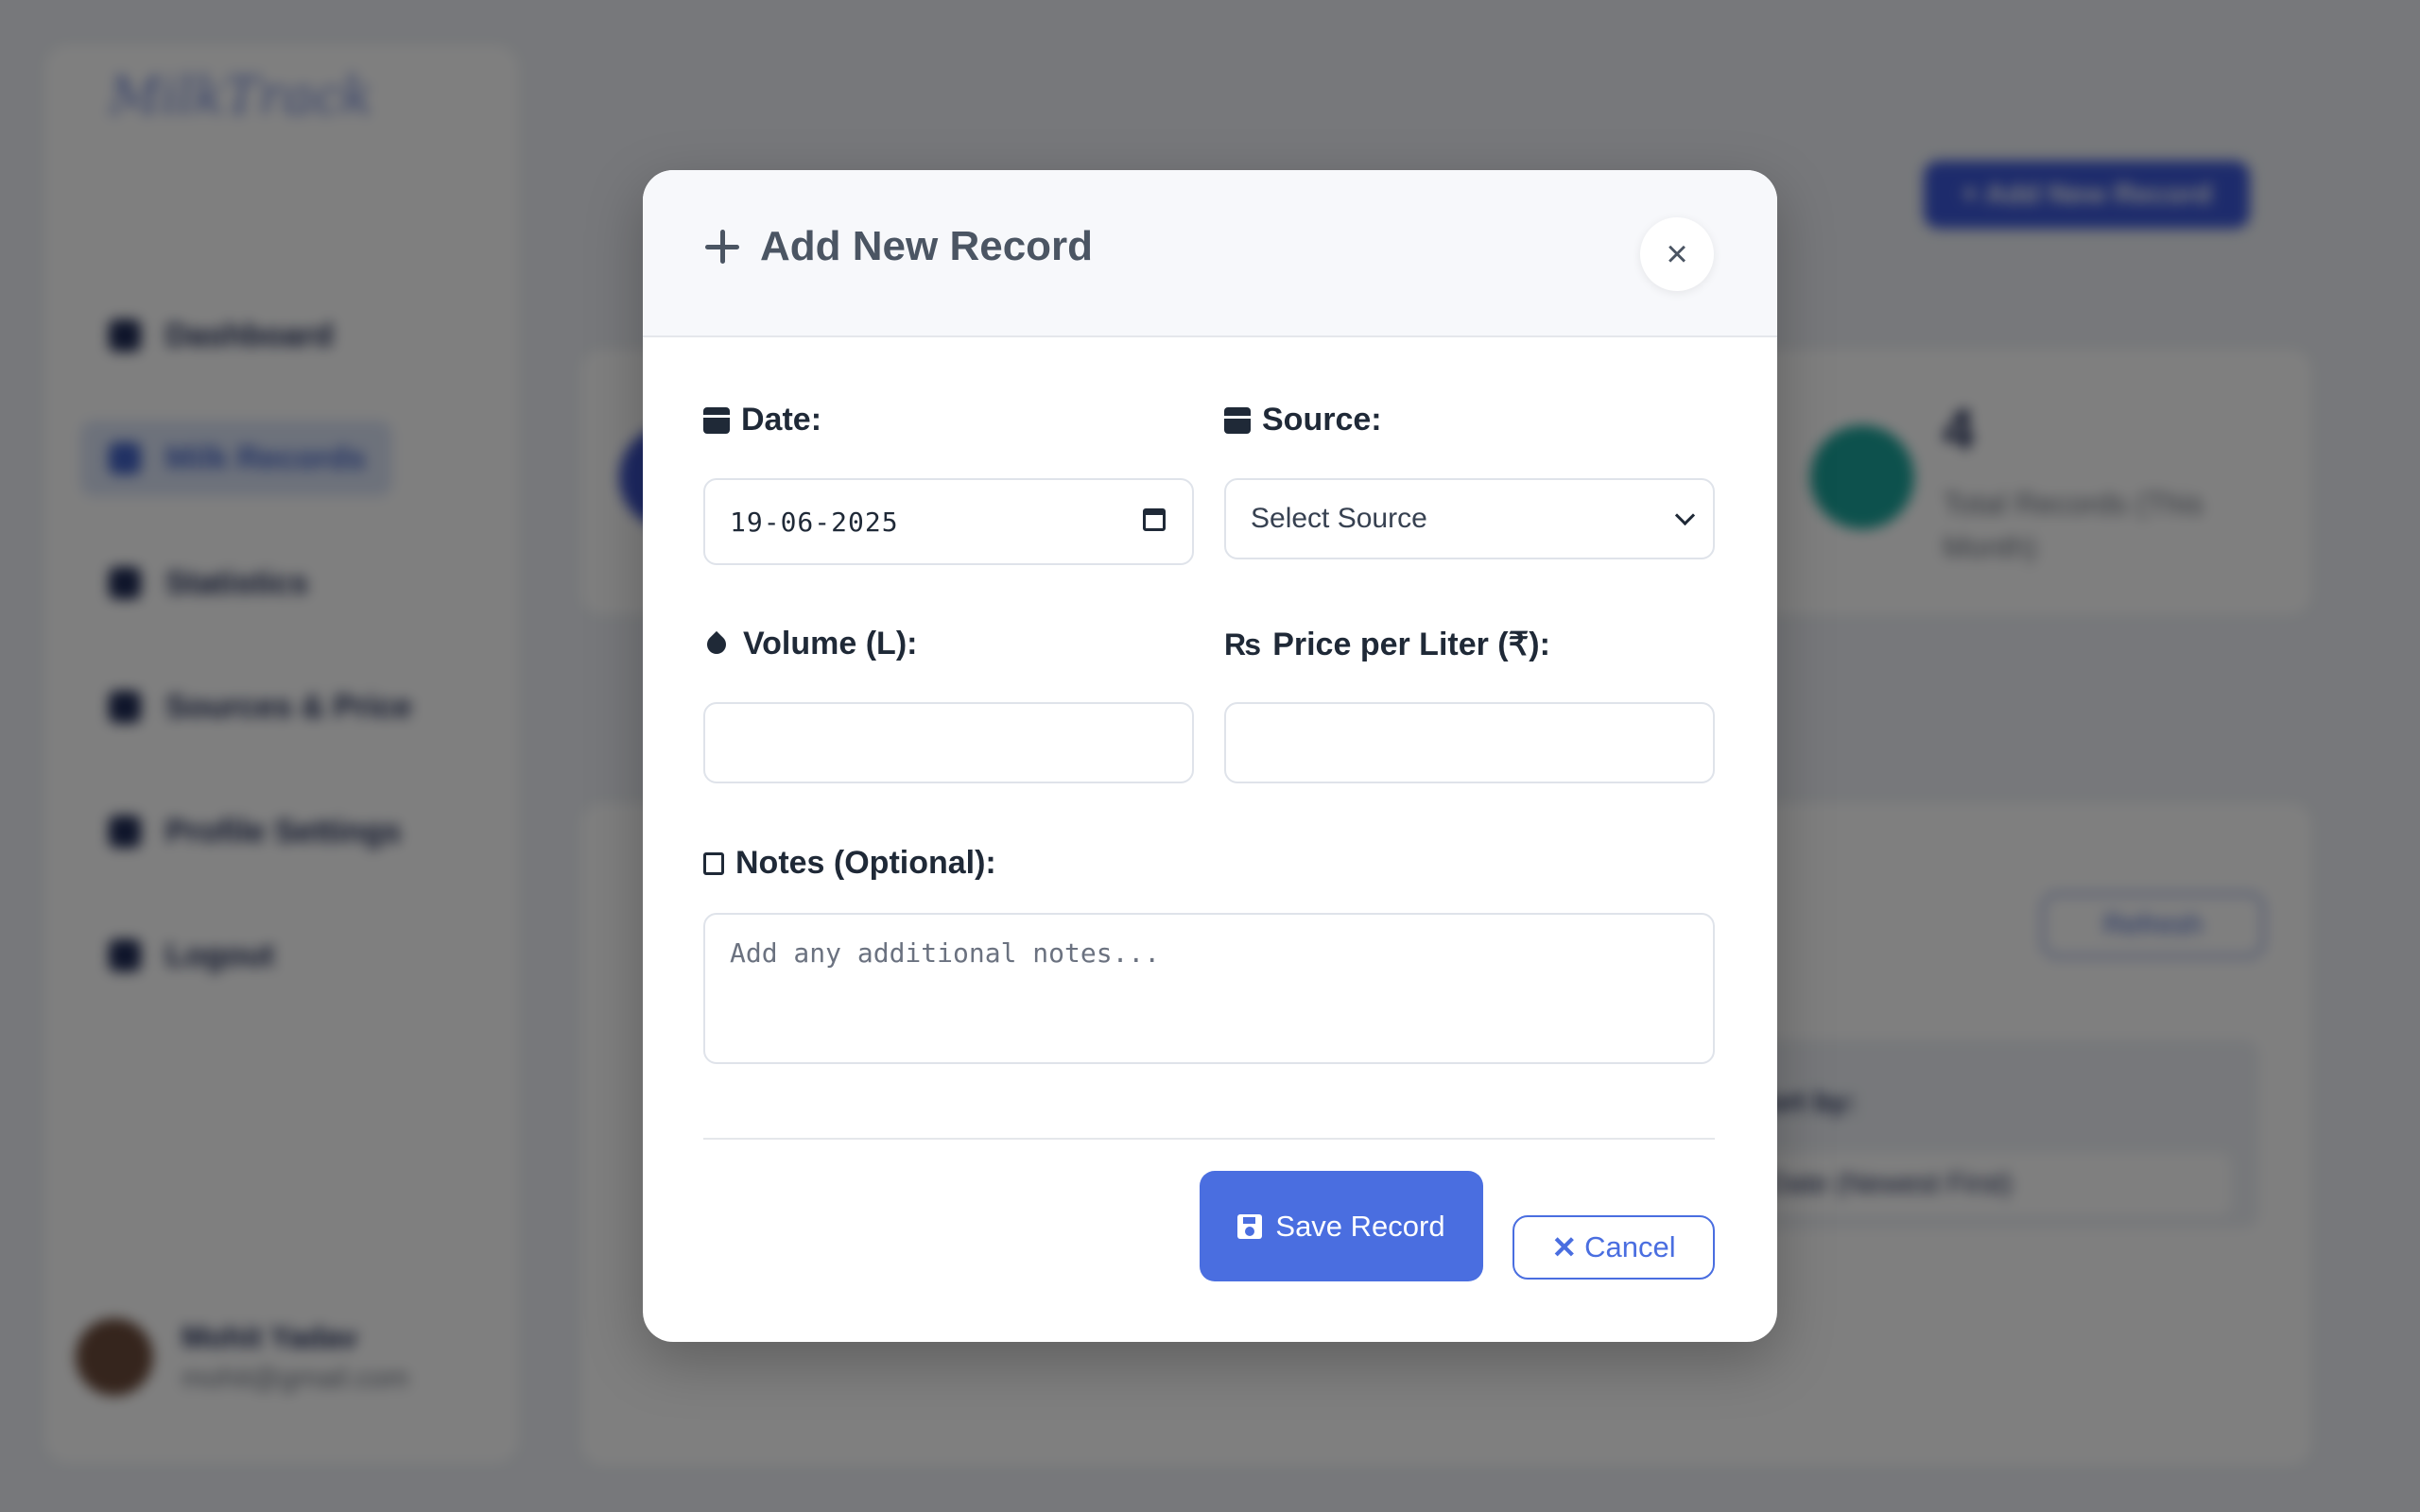 The width and height of the screenshot is (2420, 1512). Describe the element at coordinates (781, 420) in the screenshot. I see `date-label-text: Date:` at that location.